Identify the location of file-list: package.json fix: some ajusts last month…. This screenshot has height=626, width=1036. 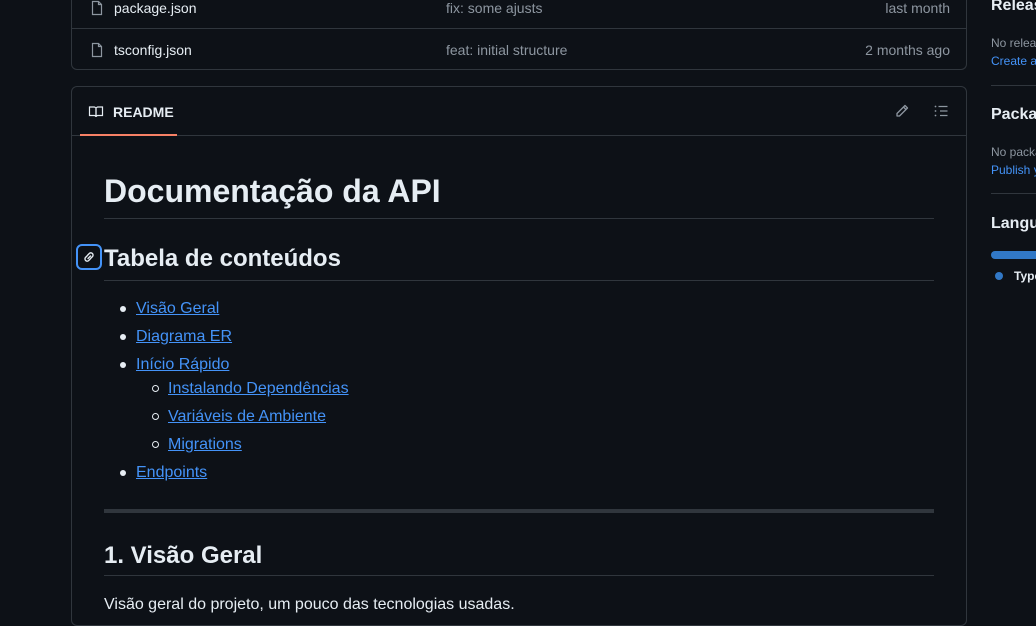
(519, 35).